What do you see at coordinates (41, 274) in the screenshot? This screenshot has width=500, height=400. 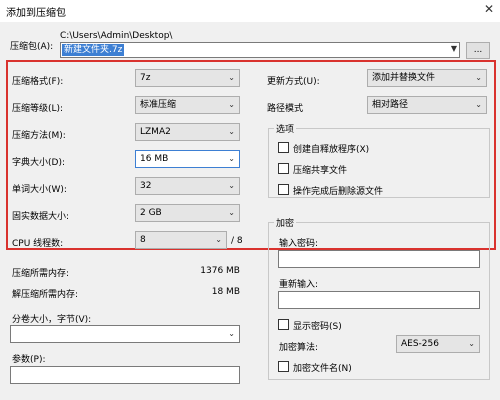 I see `compress-memory-label: 压缩所需内存:` at bounding box center [41, 274].